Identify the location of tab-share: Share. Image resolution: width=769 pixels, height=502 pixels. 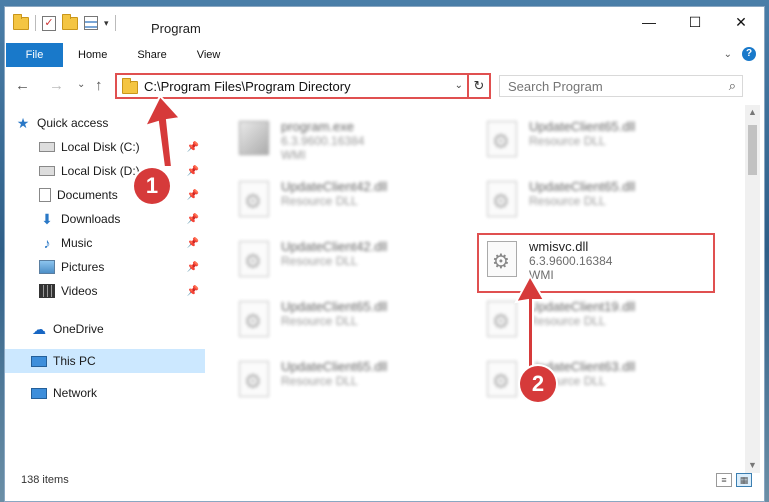
(151, 55).